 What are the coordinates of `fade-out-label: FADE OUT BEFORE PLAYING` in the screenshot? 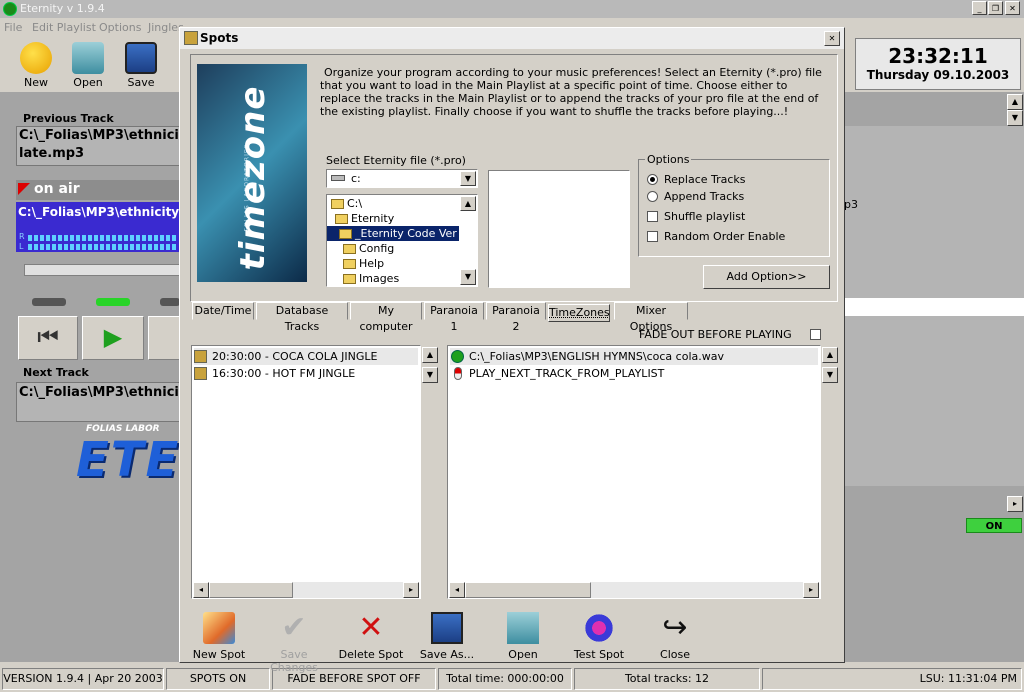 It's located at (715, 334).